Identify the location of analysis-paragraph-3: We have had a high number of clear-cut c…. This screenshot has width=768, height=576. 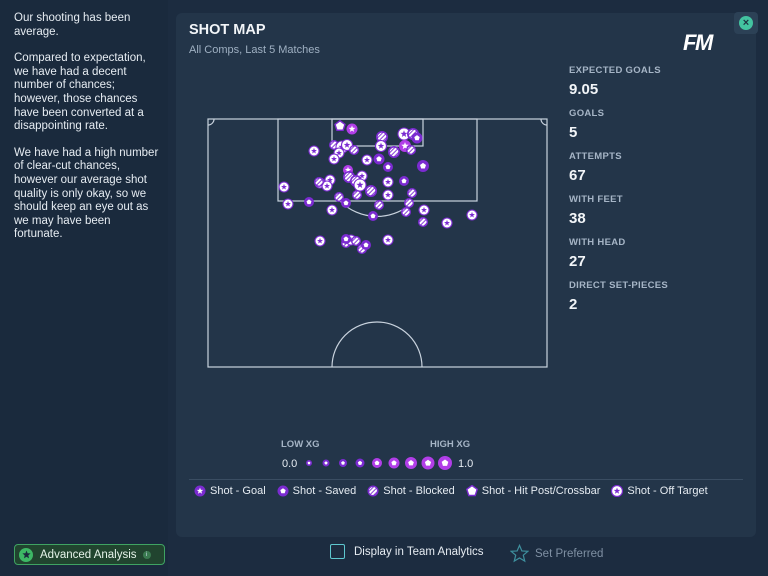
(86, 193).